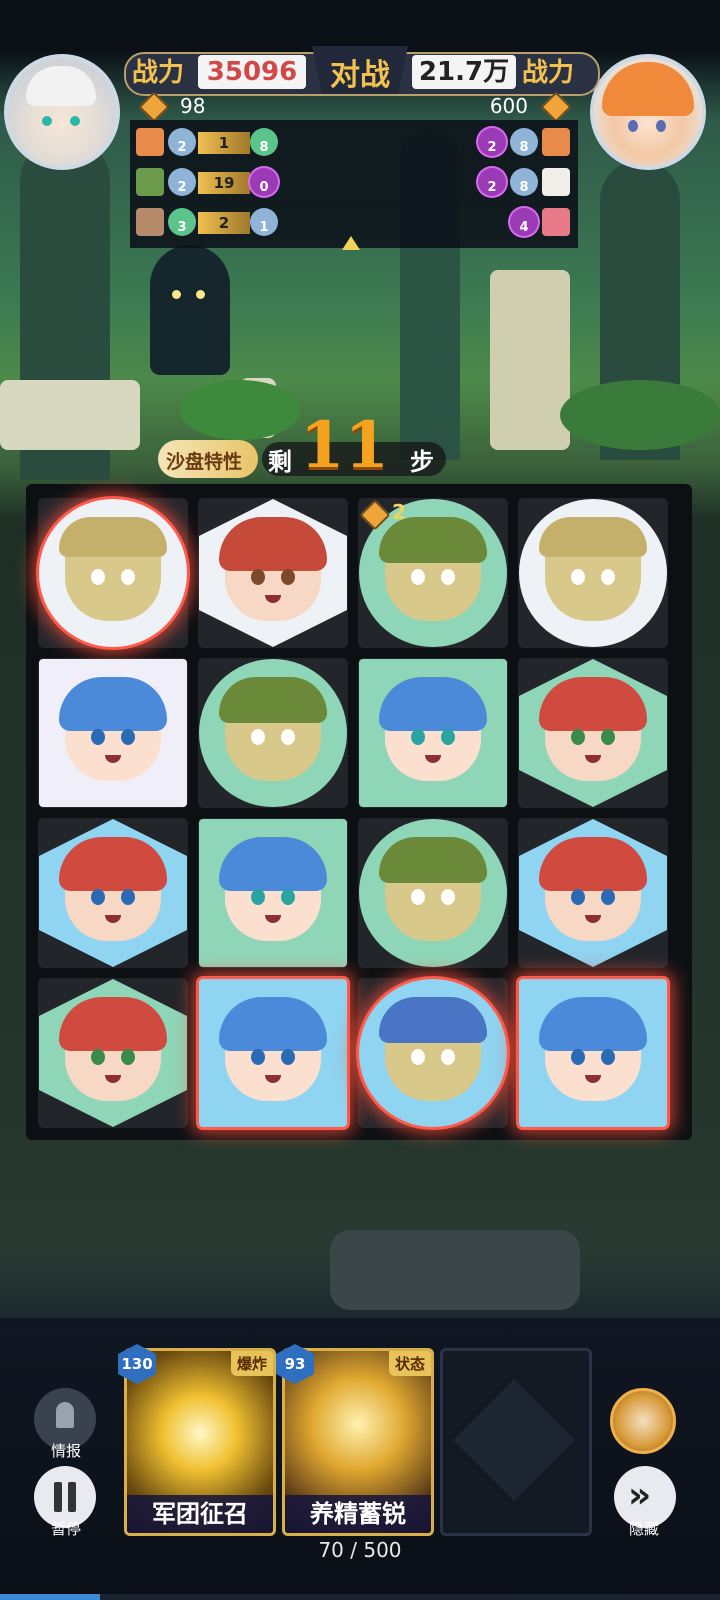 The image size is (720, 1600). Describe the element at coordinates (399, 512) in the screenshot. I see `tile-energy-badge: 2` at that location.